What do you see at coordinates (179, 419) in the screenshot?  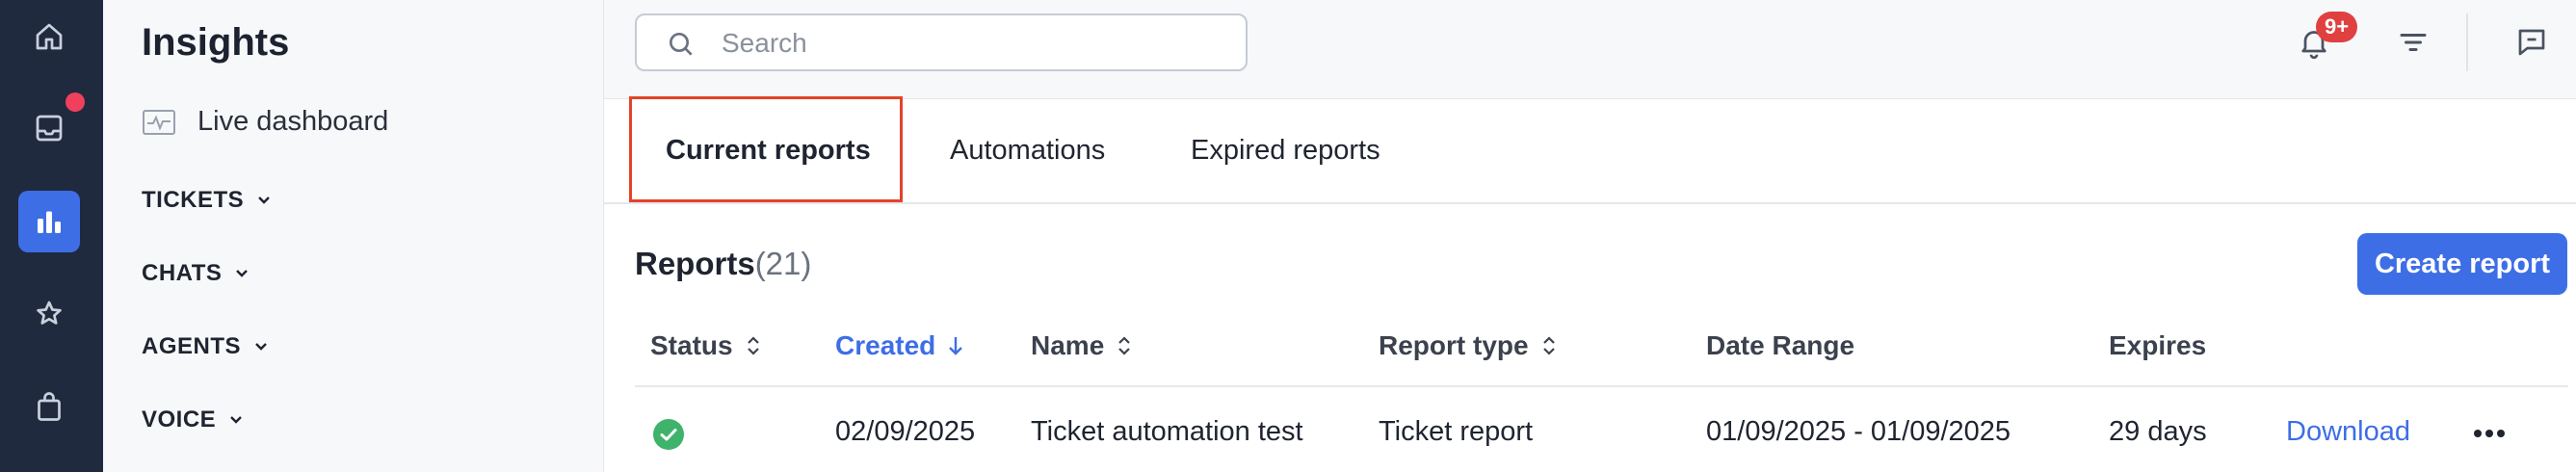 I see `sidebar-group-label: VOICE` at bounding box center [179, 419].